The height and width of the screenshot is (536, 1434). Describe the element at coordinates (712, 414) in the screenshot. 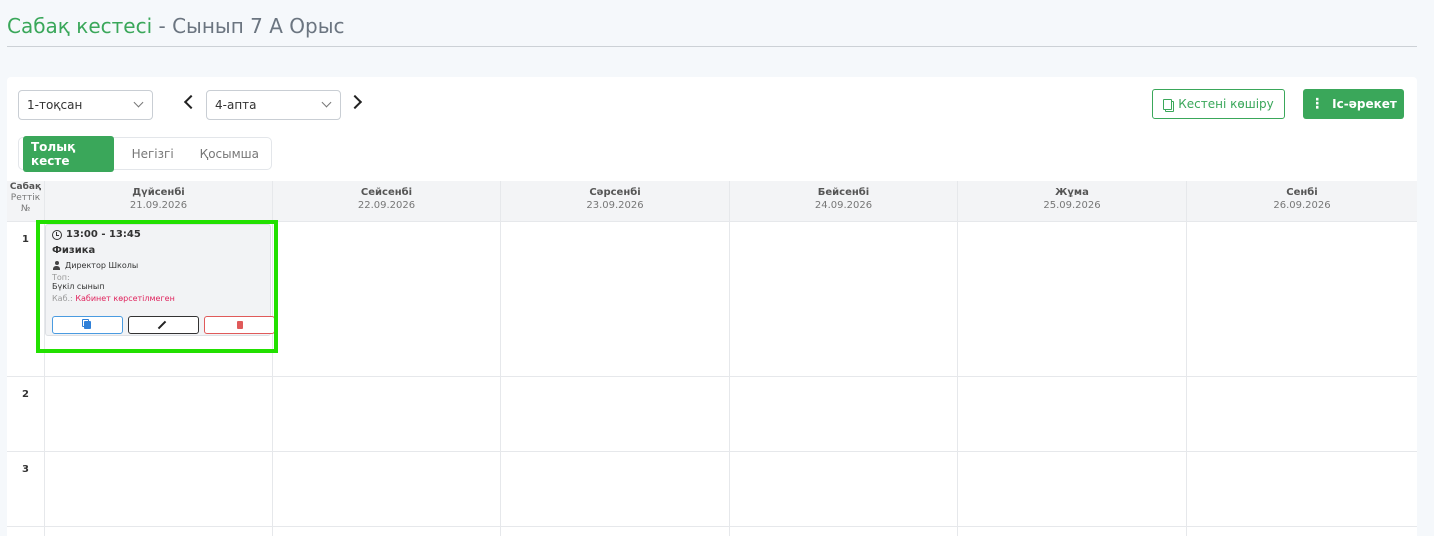

I see `lesson-row-2: 2` at that location.